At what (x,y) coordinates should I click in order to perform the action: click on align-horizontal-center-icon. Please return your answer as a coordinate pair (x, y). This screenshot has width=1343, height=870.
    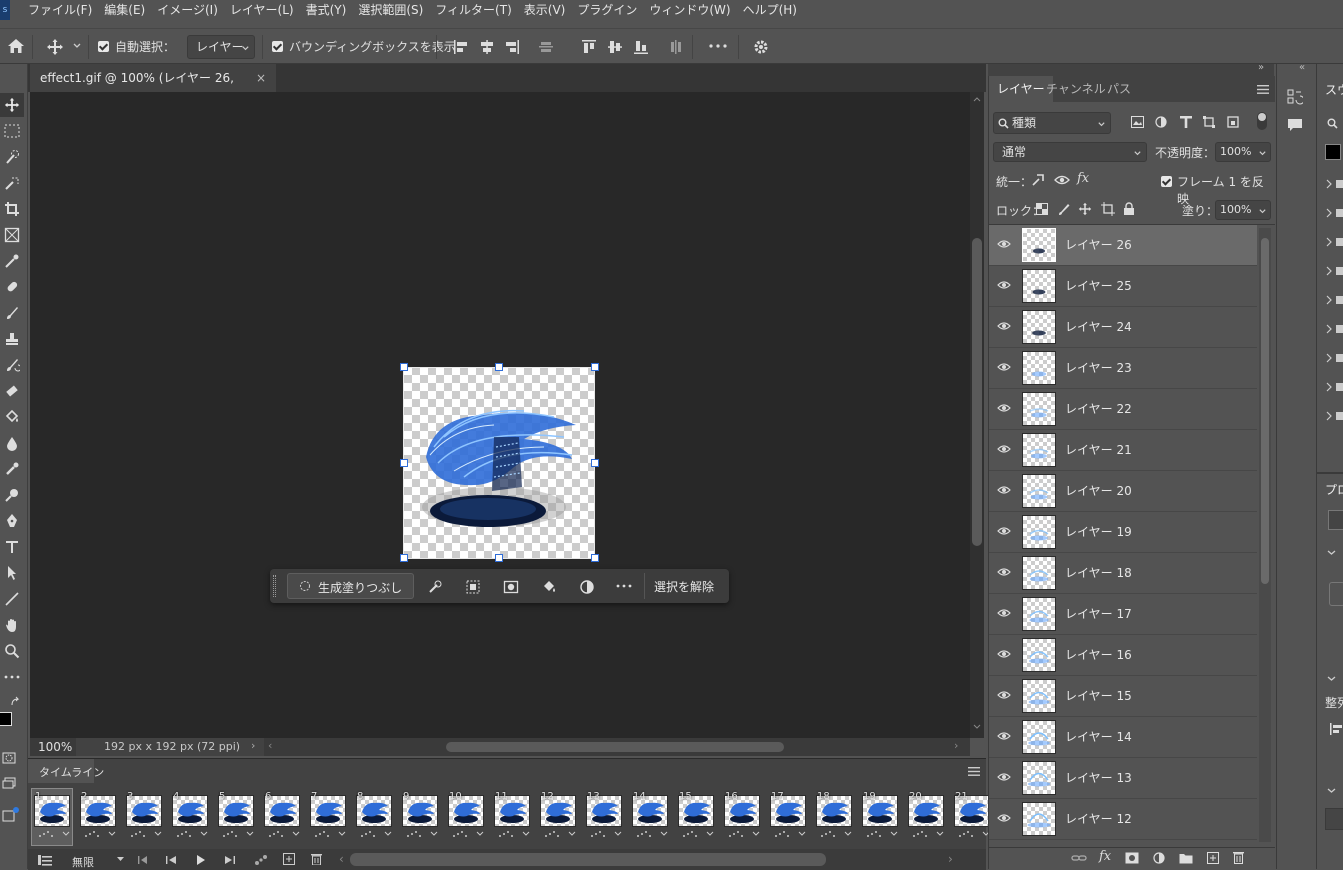
    Looking at the image, I should click on (487, 47).